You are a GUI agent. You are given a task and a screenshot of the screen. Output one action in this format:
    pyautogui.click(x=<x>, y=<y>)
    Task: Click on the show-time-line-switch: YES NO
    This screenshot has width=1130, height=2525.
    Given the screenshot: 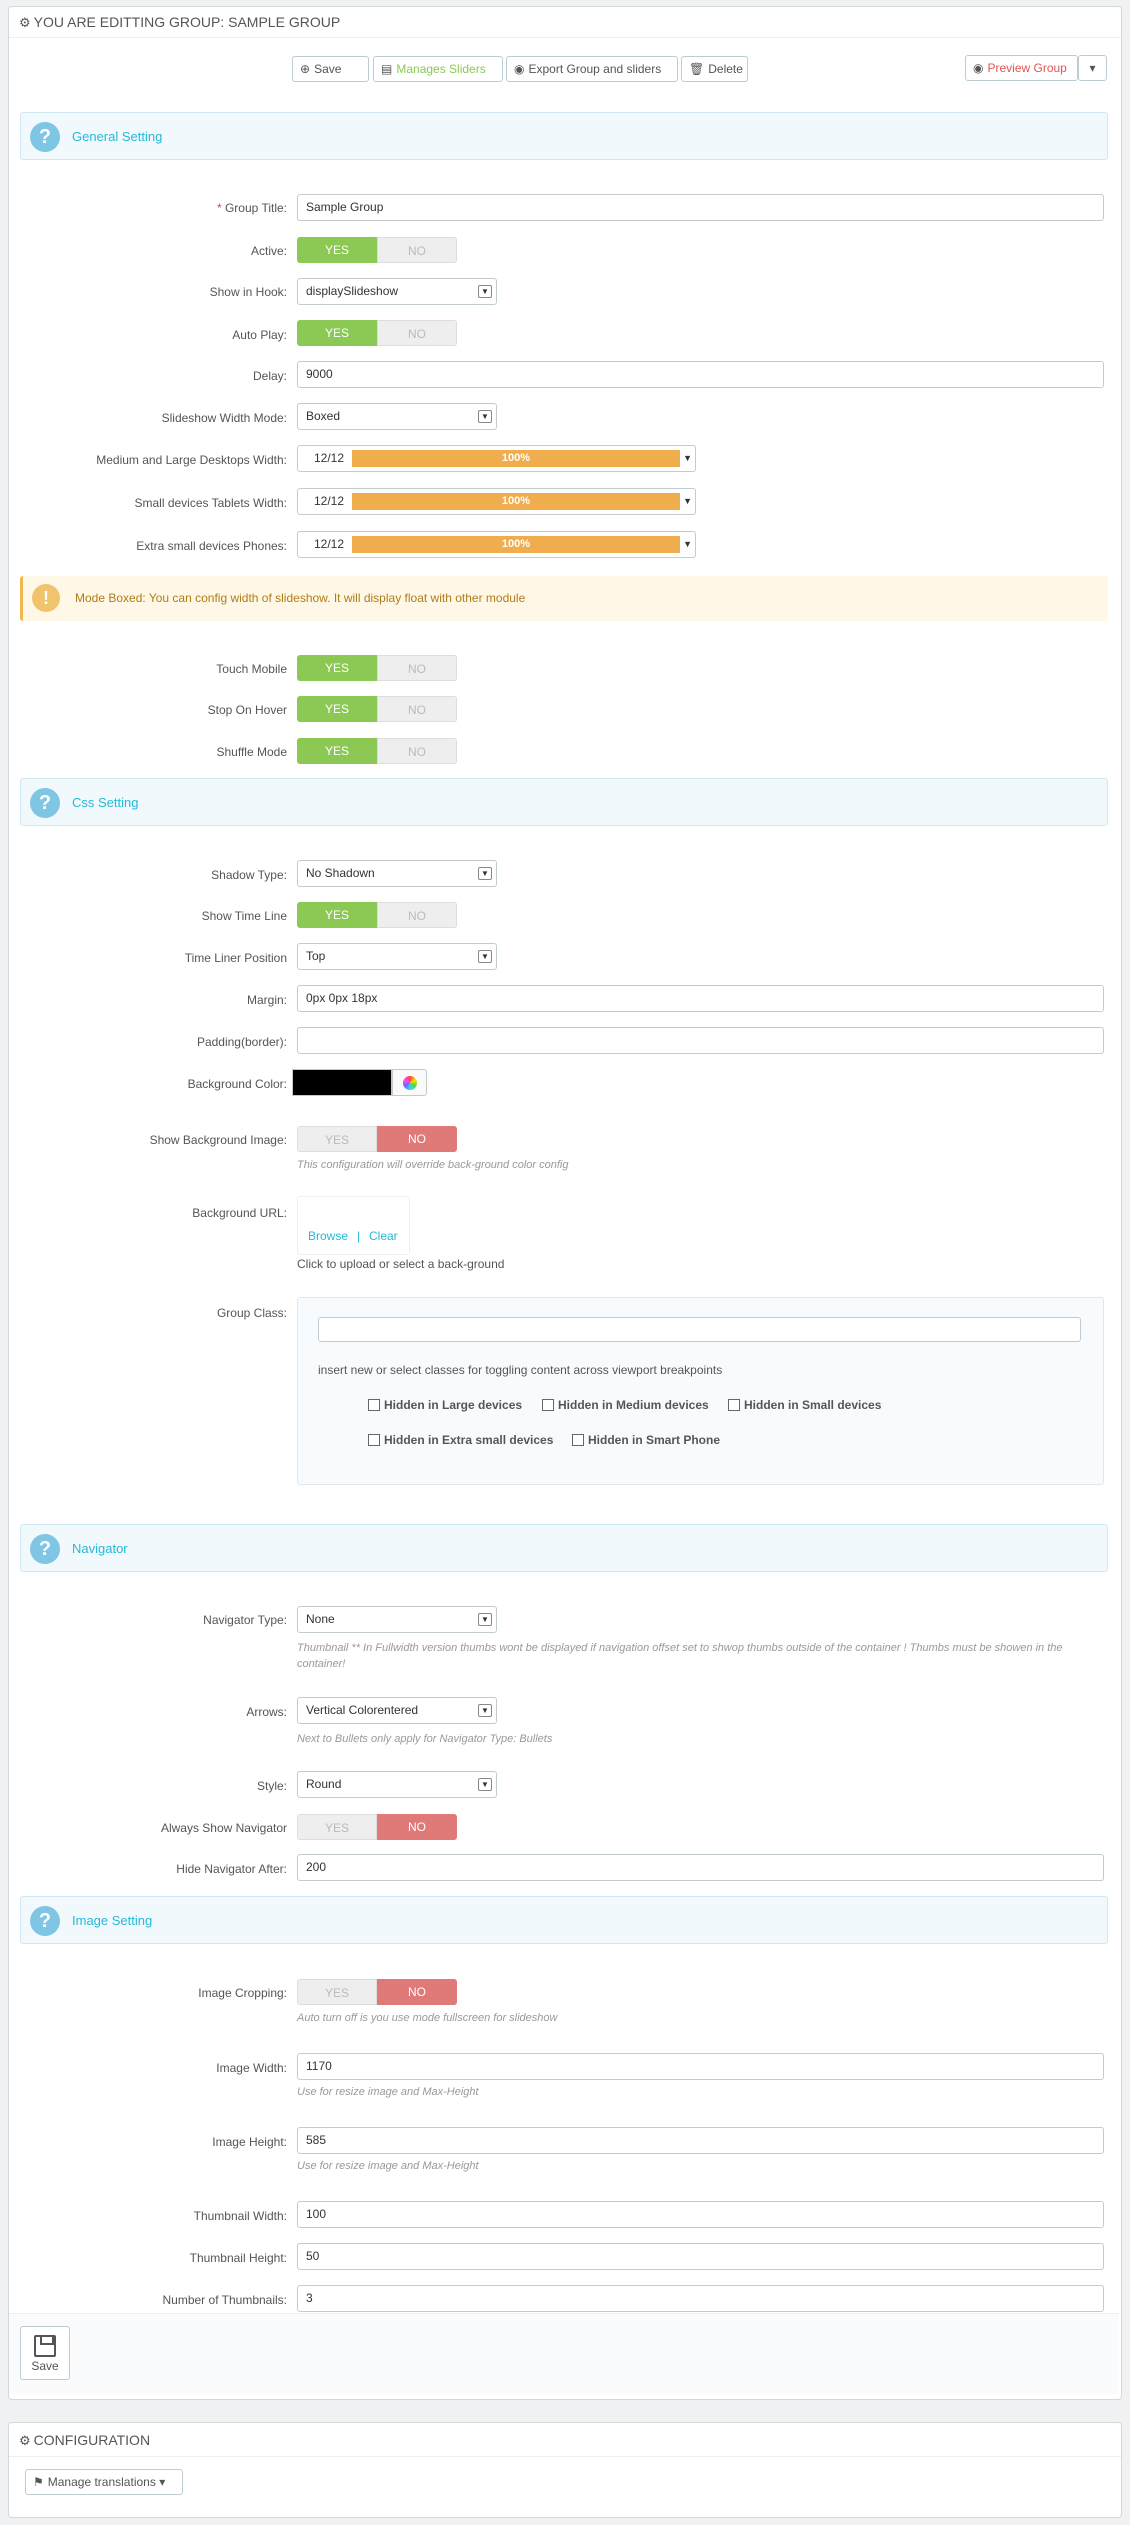 What is the action you would take?
    pyautogui.click(x=377, y=915)
    